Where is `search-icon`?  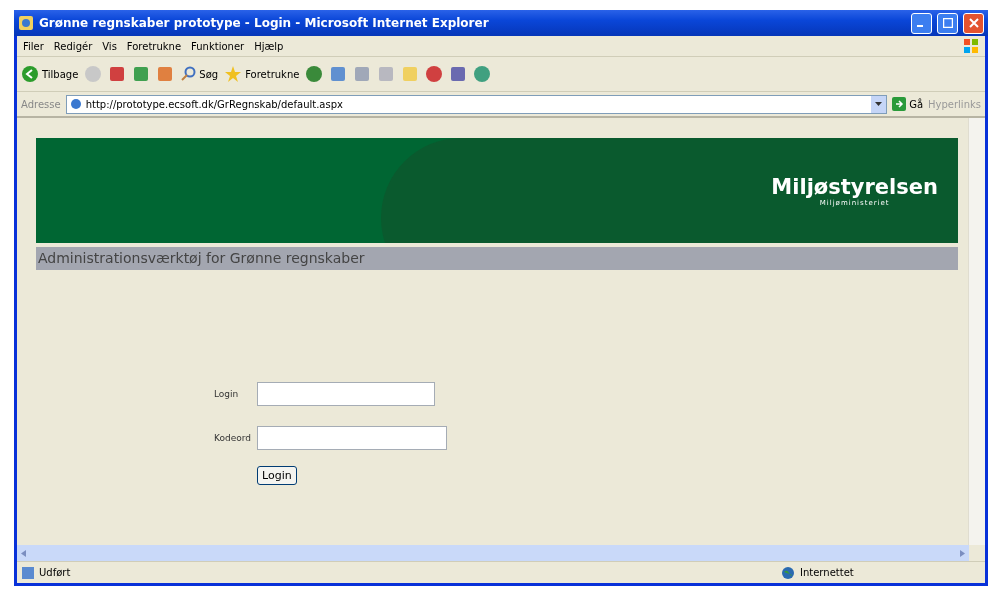
search-icon is located at coordinates (188, 74).